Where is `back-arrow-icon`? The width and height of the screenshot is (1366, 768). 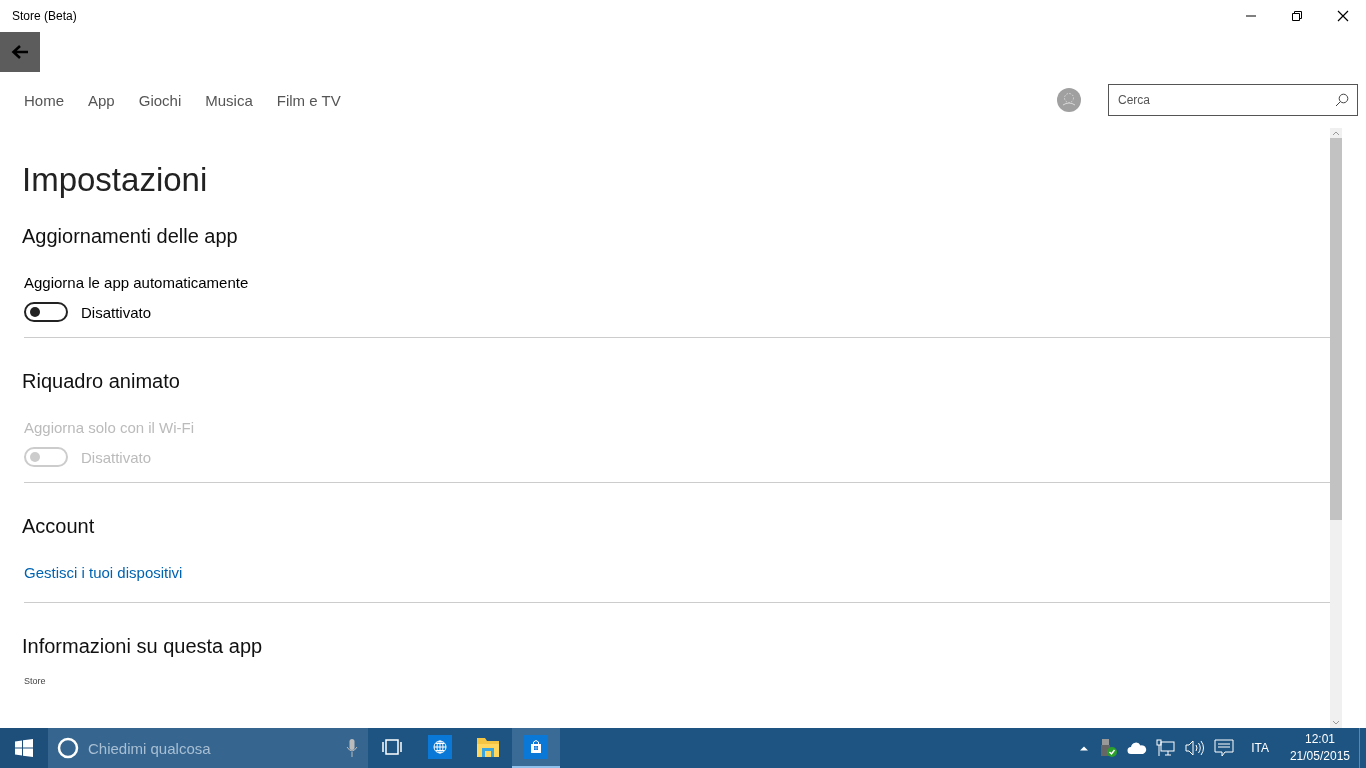 back-arrow-icon is located at coordinates (20, 52).